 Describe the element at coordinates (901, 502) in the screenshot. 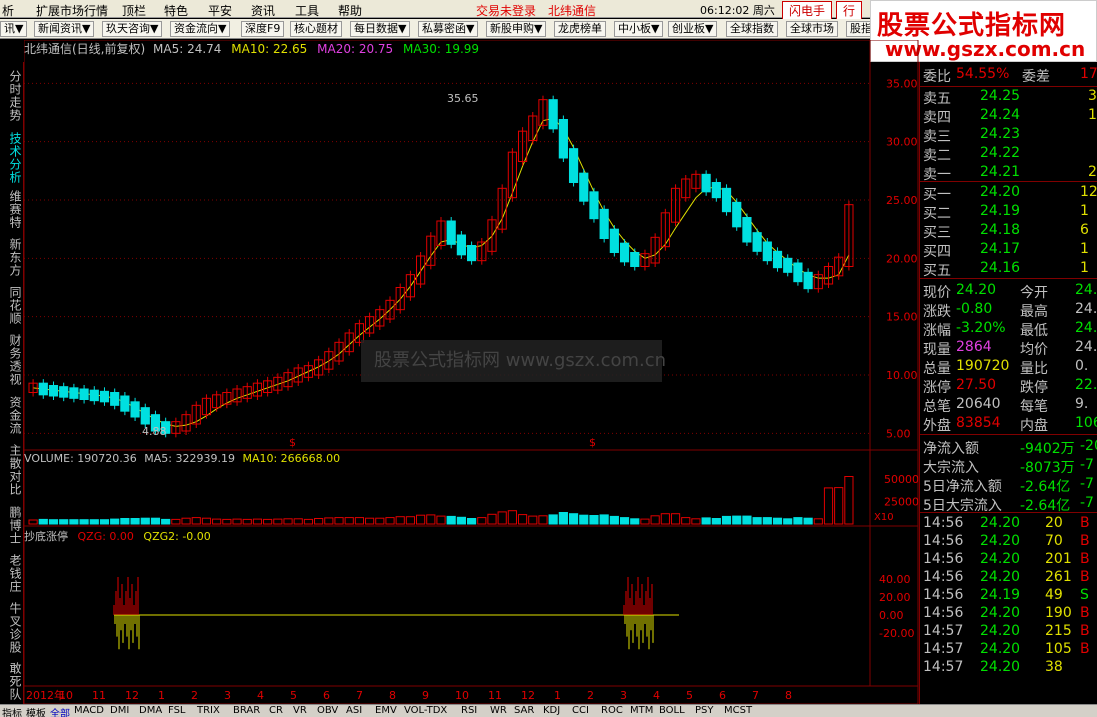

I see `volume-tick-label: 25000` at that location.